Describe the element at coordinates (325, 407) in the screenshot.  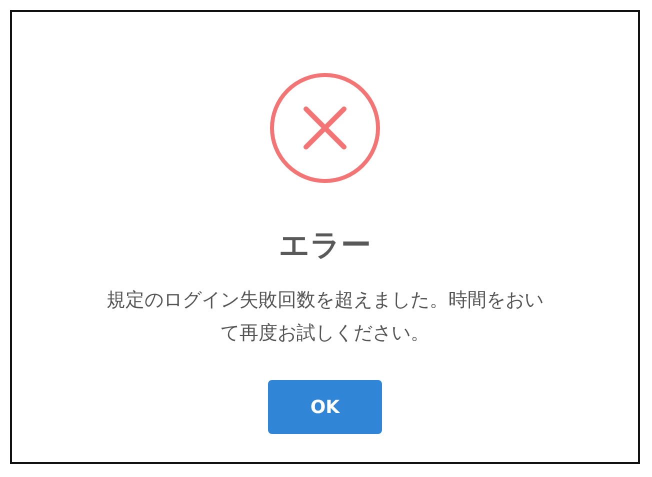
I see `ok-button: OK` at that location.